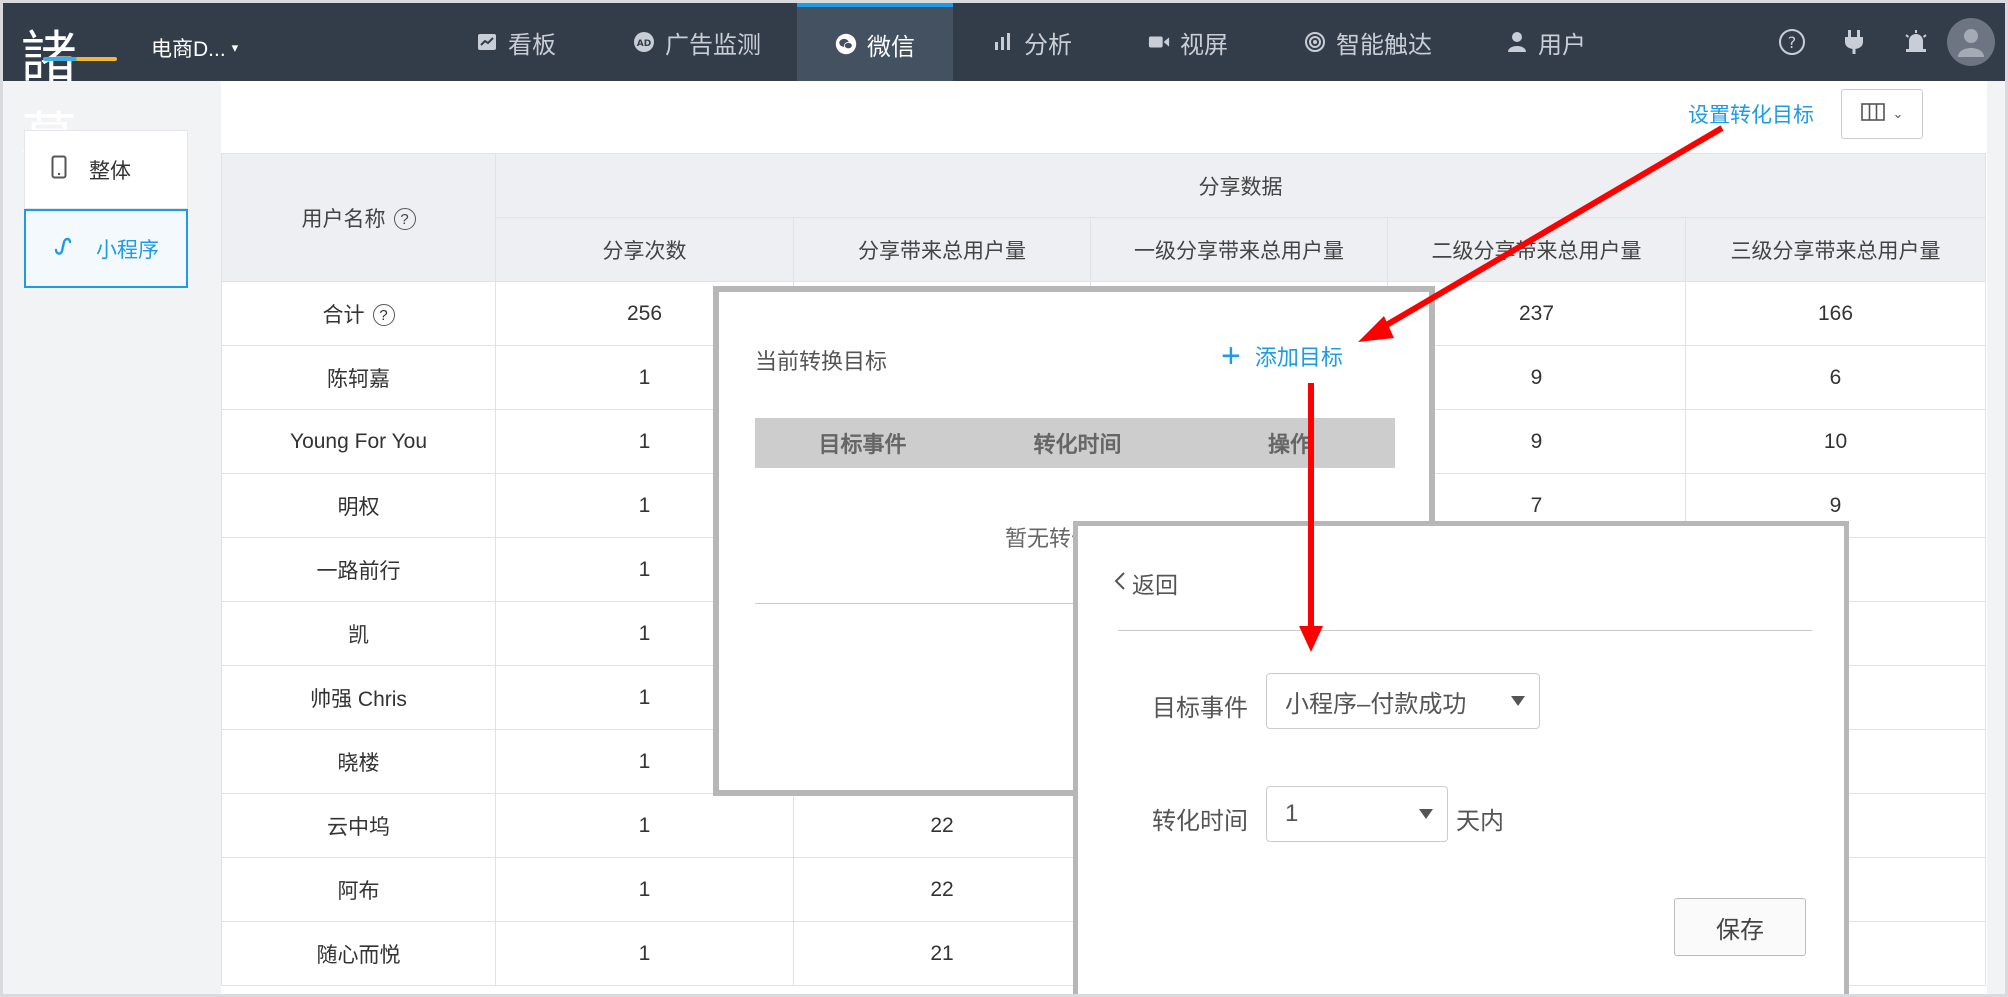 The image size is (2008, 997). What do you see at coordinates (1292, 813) in the screenshot?
I see `time-select-value: 1` at bounding box center [1292, 813].